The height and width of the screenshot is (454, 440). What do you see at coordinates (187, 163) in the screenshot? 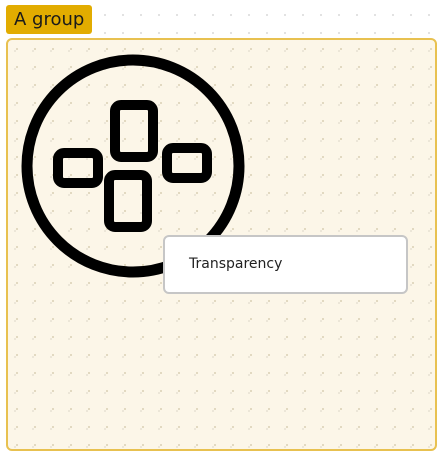
I see `dpad-right` at bounding box center [187, 163].